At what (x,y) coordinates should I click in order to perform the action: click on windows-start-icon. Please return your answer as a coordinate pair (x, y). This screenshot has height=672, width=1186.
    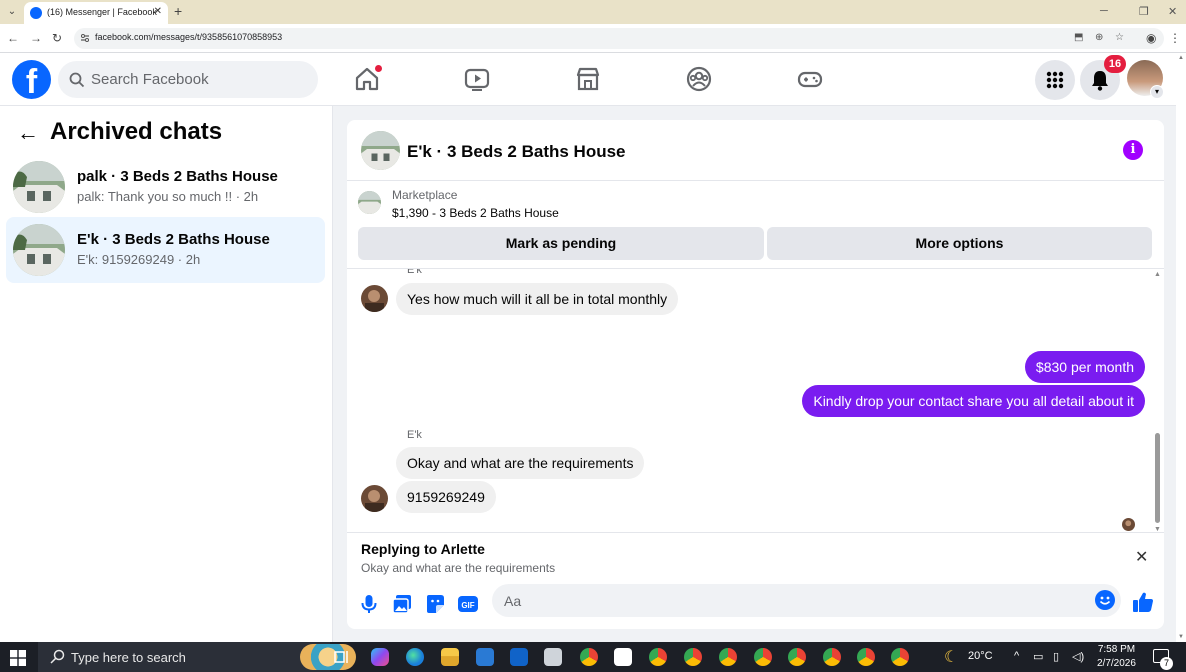
    Looking at the image, I should click on (18, 658).